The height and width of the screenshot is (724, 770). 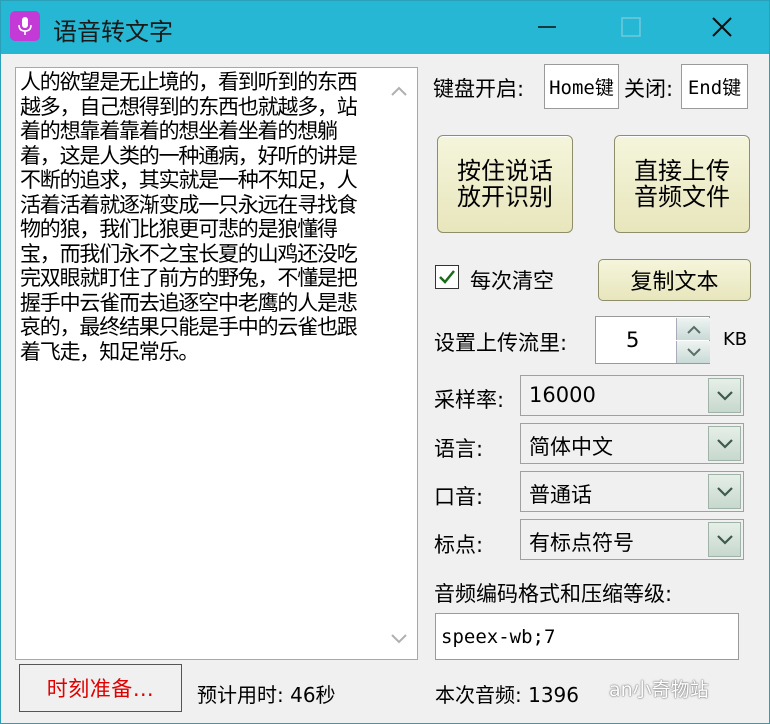 What do you see at coordinates (266, 695) in the screenshot?
I see `estimated-time: 预计用时: 46秒` at bounding box center [266, 695].